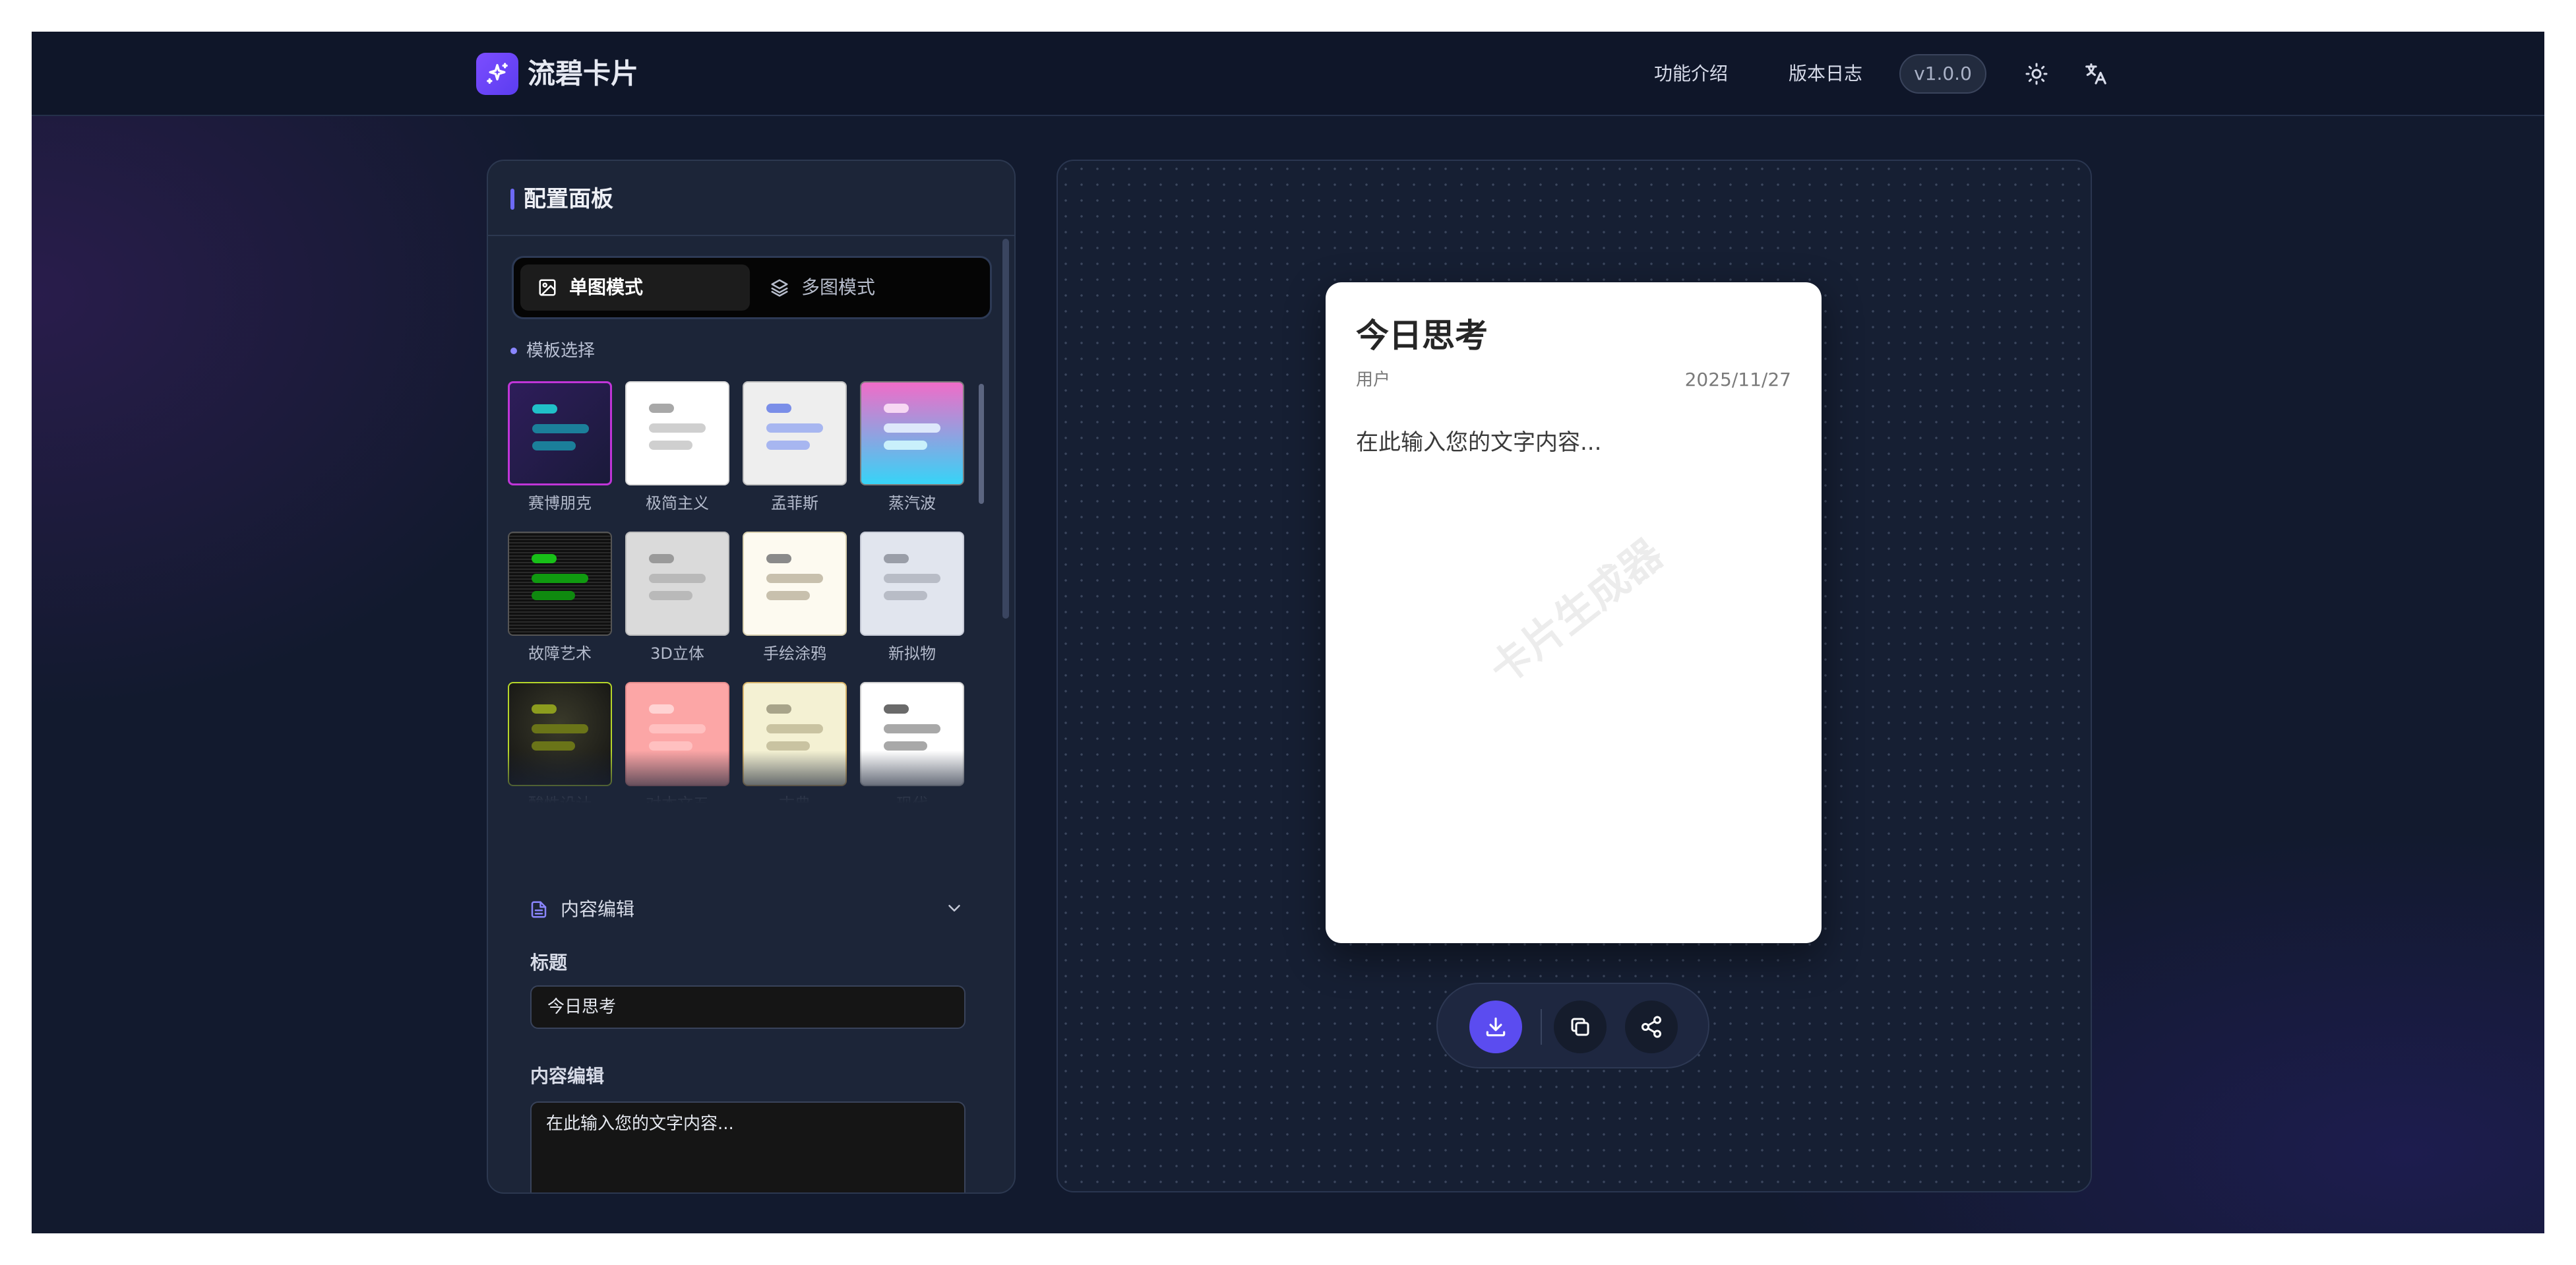 Image resolution: width=2576 pixels, height=1265 pixels. I want to click on template-section-text: 模板选择, so click(561, 351).